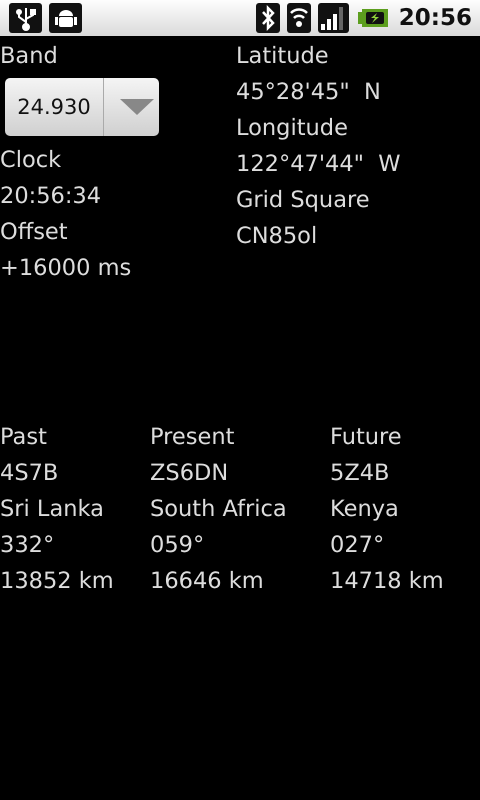 This screenshot has height=800, width=480. What do you see at coordinates (365, 509) in the screenshot?
I see `country-name: Kenya` at bounding box center [365, 509].